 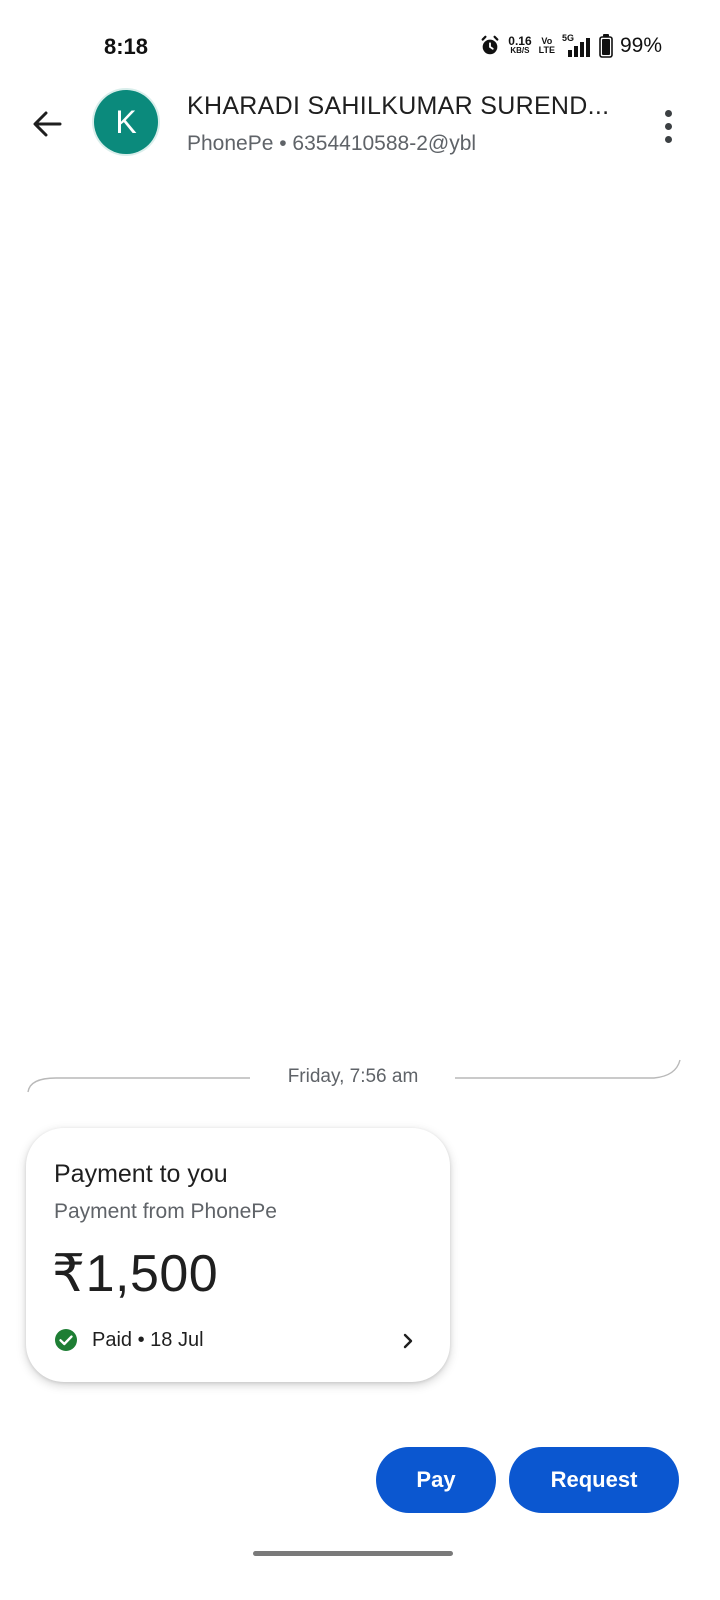 I want to click on payment-status: Paid • 18 Jul, so click(x=129, y=1340).